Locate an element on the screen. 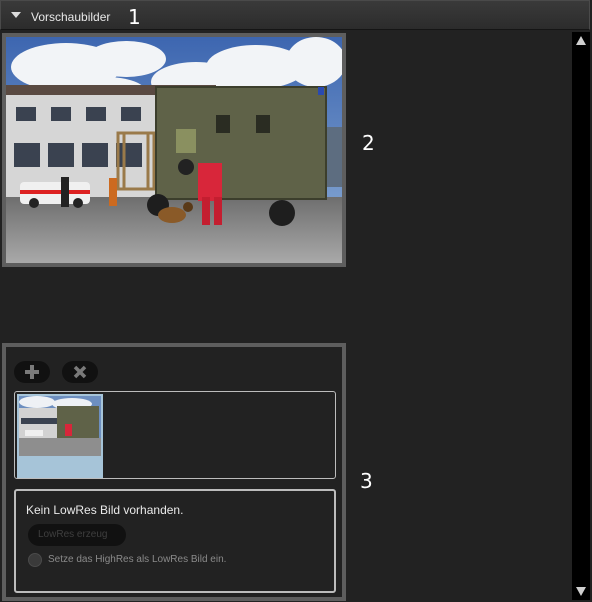  use-highres-radio is located at coordinates (35, 560).